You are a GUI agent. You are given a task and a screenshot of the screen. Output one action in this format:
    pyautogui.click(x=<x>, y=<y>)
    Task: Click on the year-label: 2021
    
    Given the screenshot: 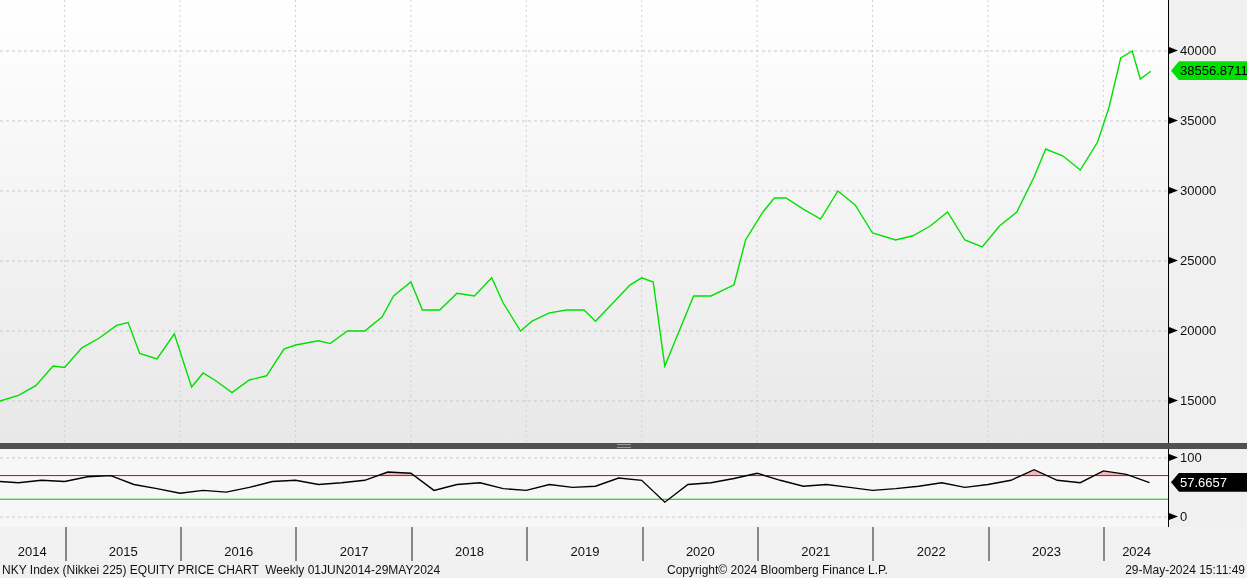 What is the action you would take?
    pyautogui.click(x=815, y=544)
    